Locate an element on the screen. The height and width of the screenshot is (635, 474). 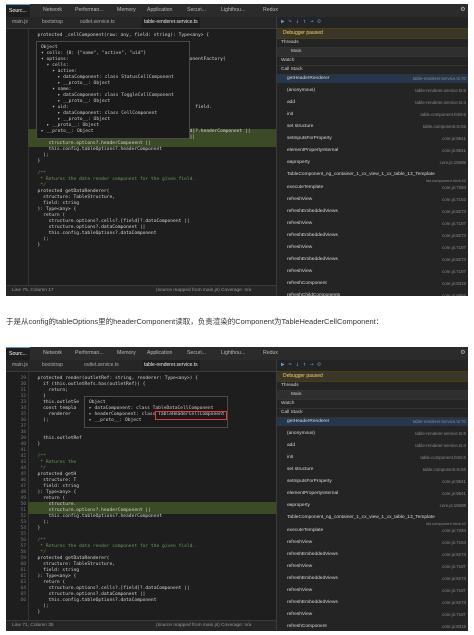
frame-location: core.js:7187 is located at coordinates (454, 223).